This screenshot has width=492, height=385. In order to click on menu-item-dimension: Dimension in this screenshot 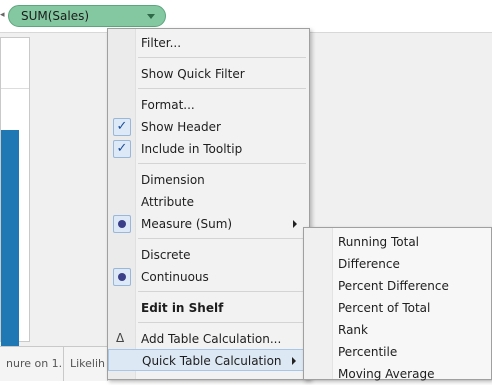, I will do `click(208, 180)`.